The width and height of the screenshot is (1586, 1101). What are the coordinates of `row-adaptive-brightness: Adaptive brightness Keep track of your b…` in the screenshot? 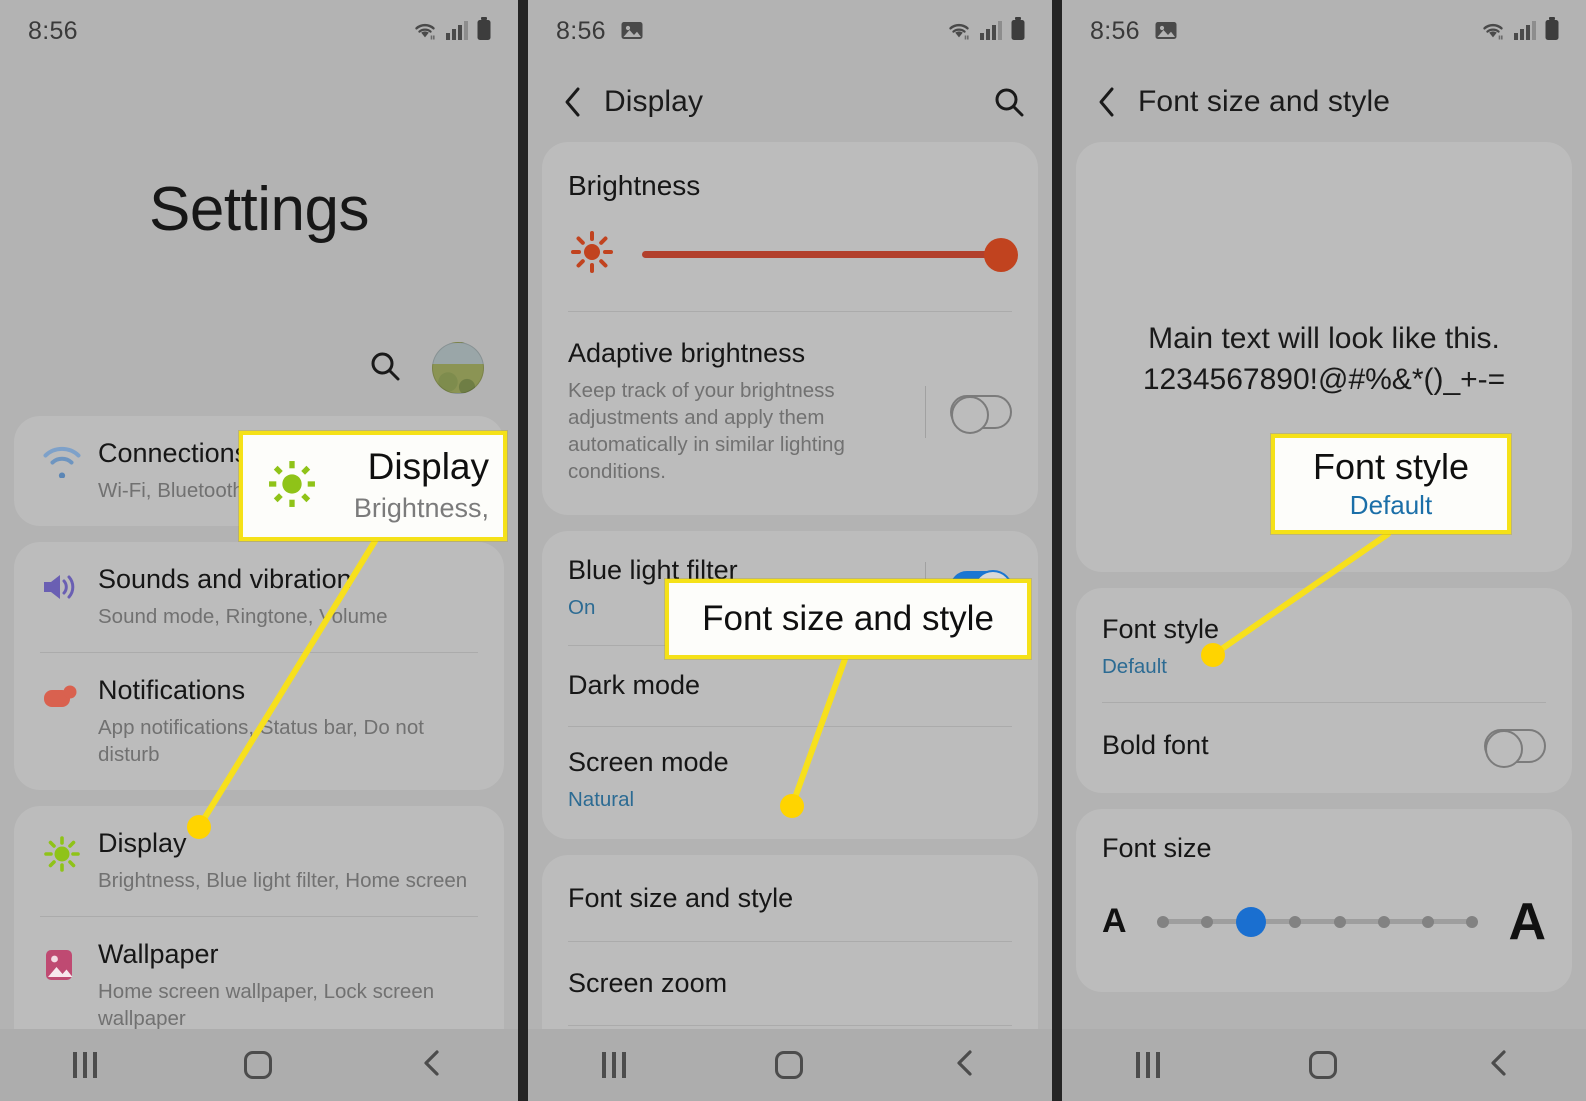 It's located at (790, 413).